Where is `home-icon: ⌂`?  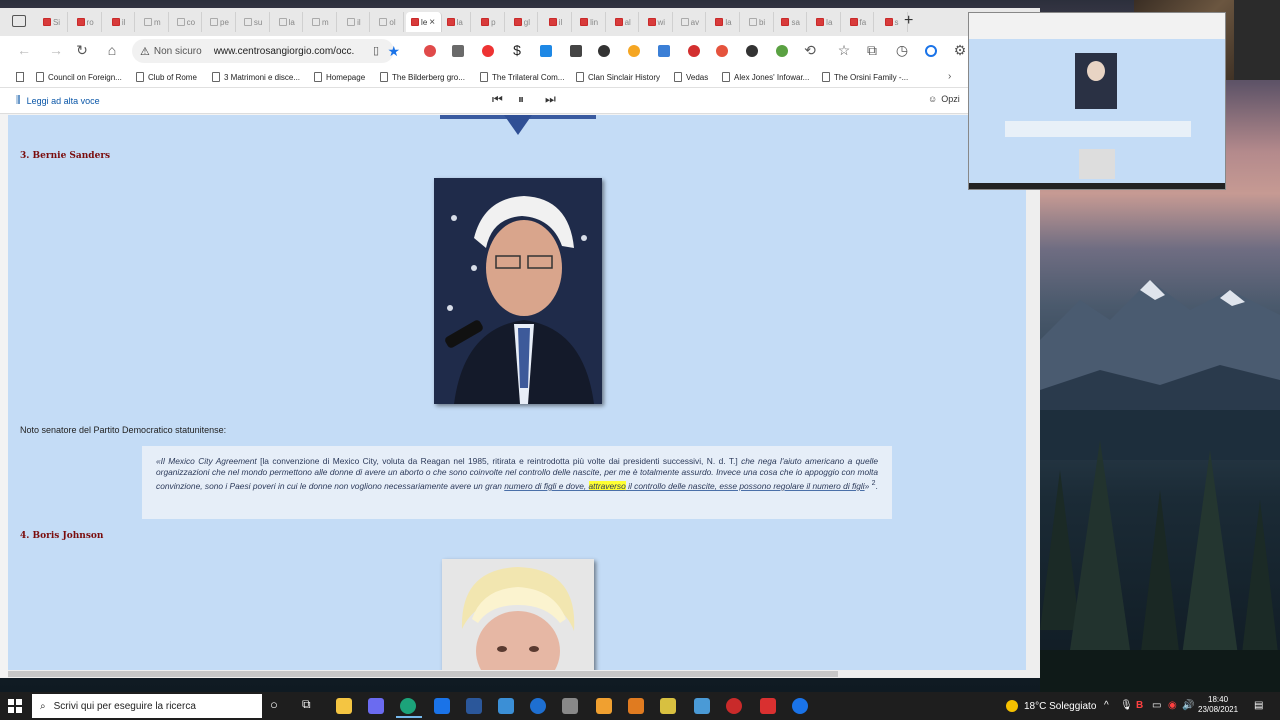 home-icon: ⌂ is located at coordinates (112, 50).